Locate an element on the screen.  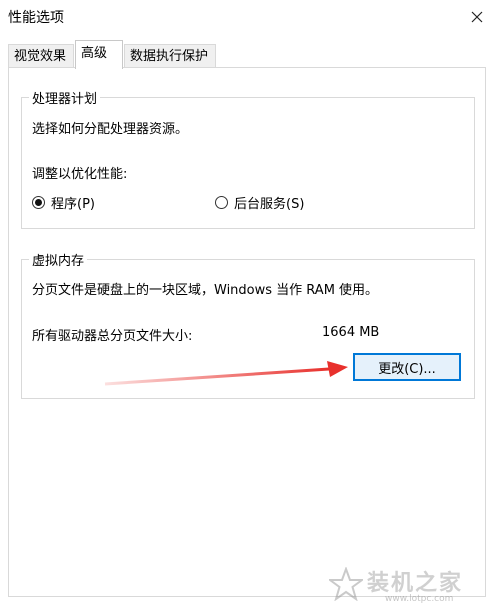
arrow-head-icon is located at coordinates (337, 369).